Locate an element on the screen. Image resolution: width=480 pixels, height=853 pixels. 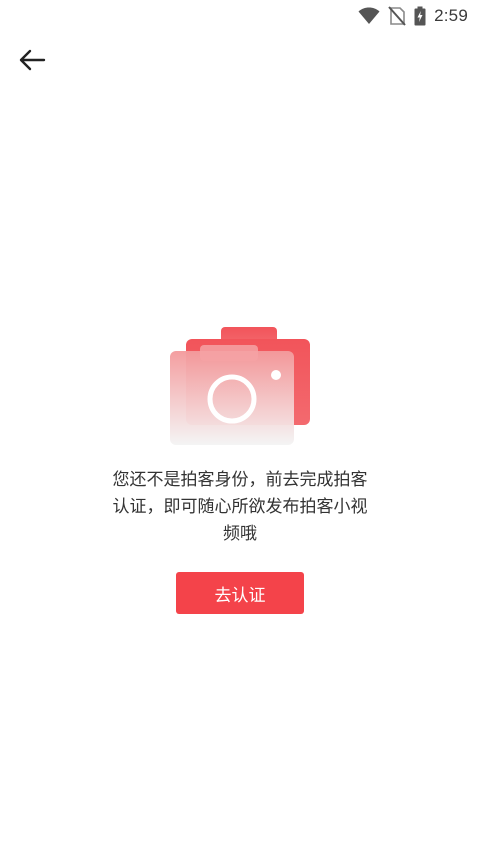
message-line: 频哦 is located at coordinates (240, 534).